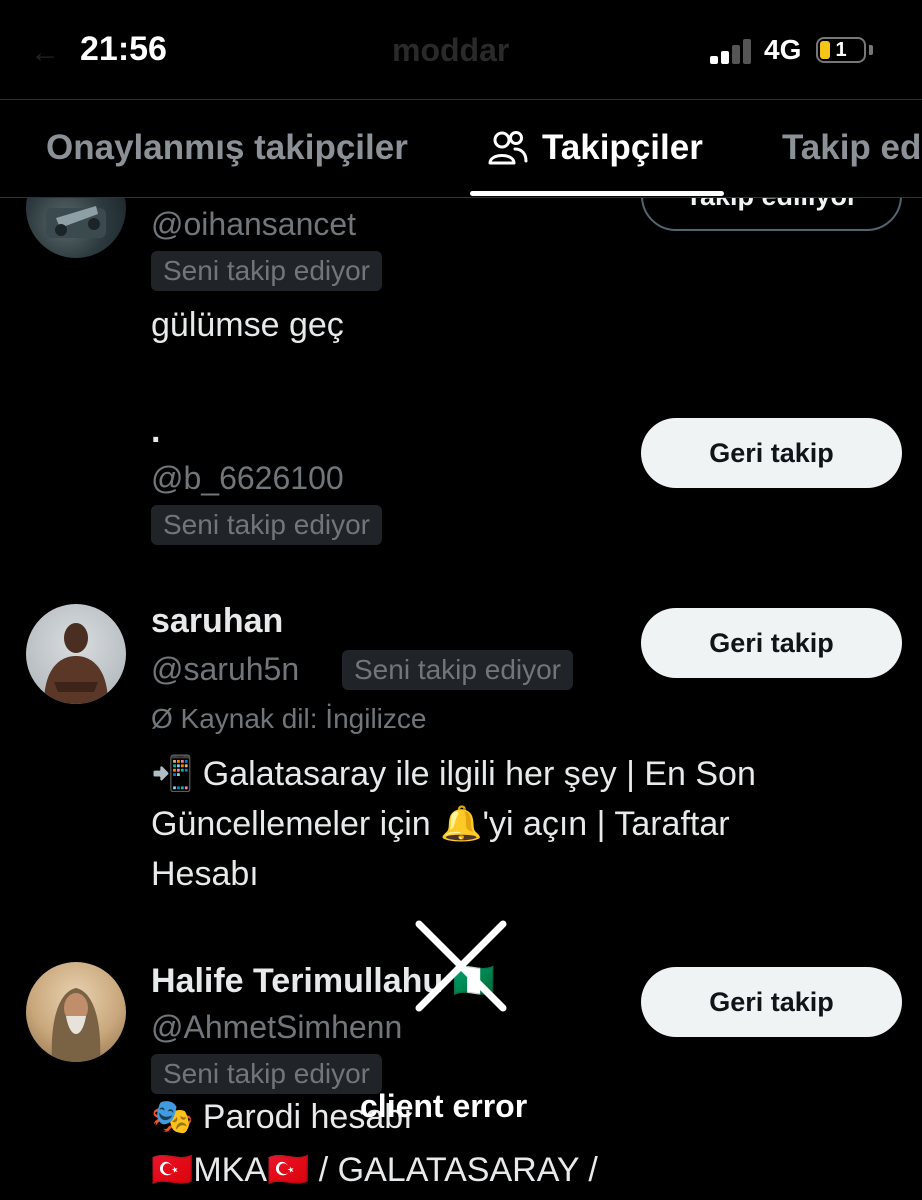  I want to click on tab-followers: Takipçiler, so click(595, 148).